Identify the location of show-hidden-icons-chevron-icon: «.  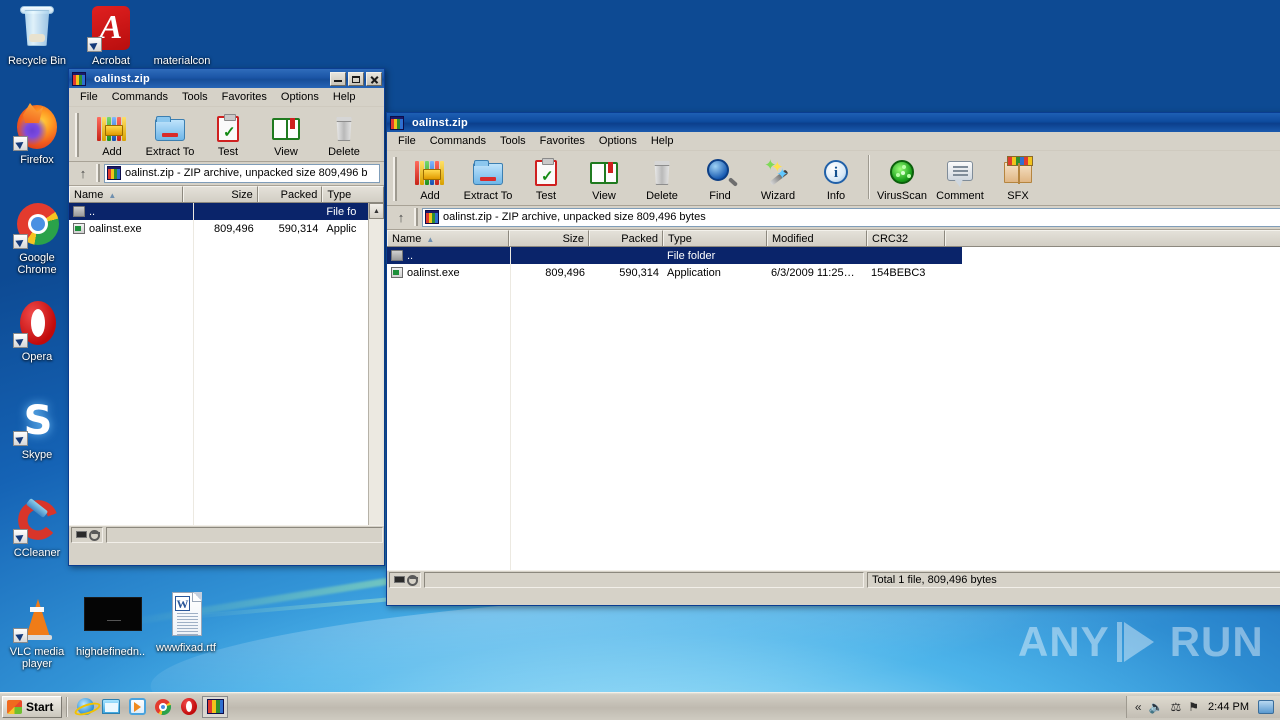
(1138, 707).